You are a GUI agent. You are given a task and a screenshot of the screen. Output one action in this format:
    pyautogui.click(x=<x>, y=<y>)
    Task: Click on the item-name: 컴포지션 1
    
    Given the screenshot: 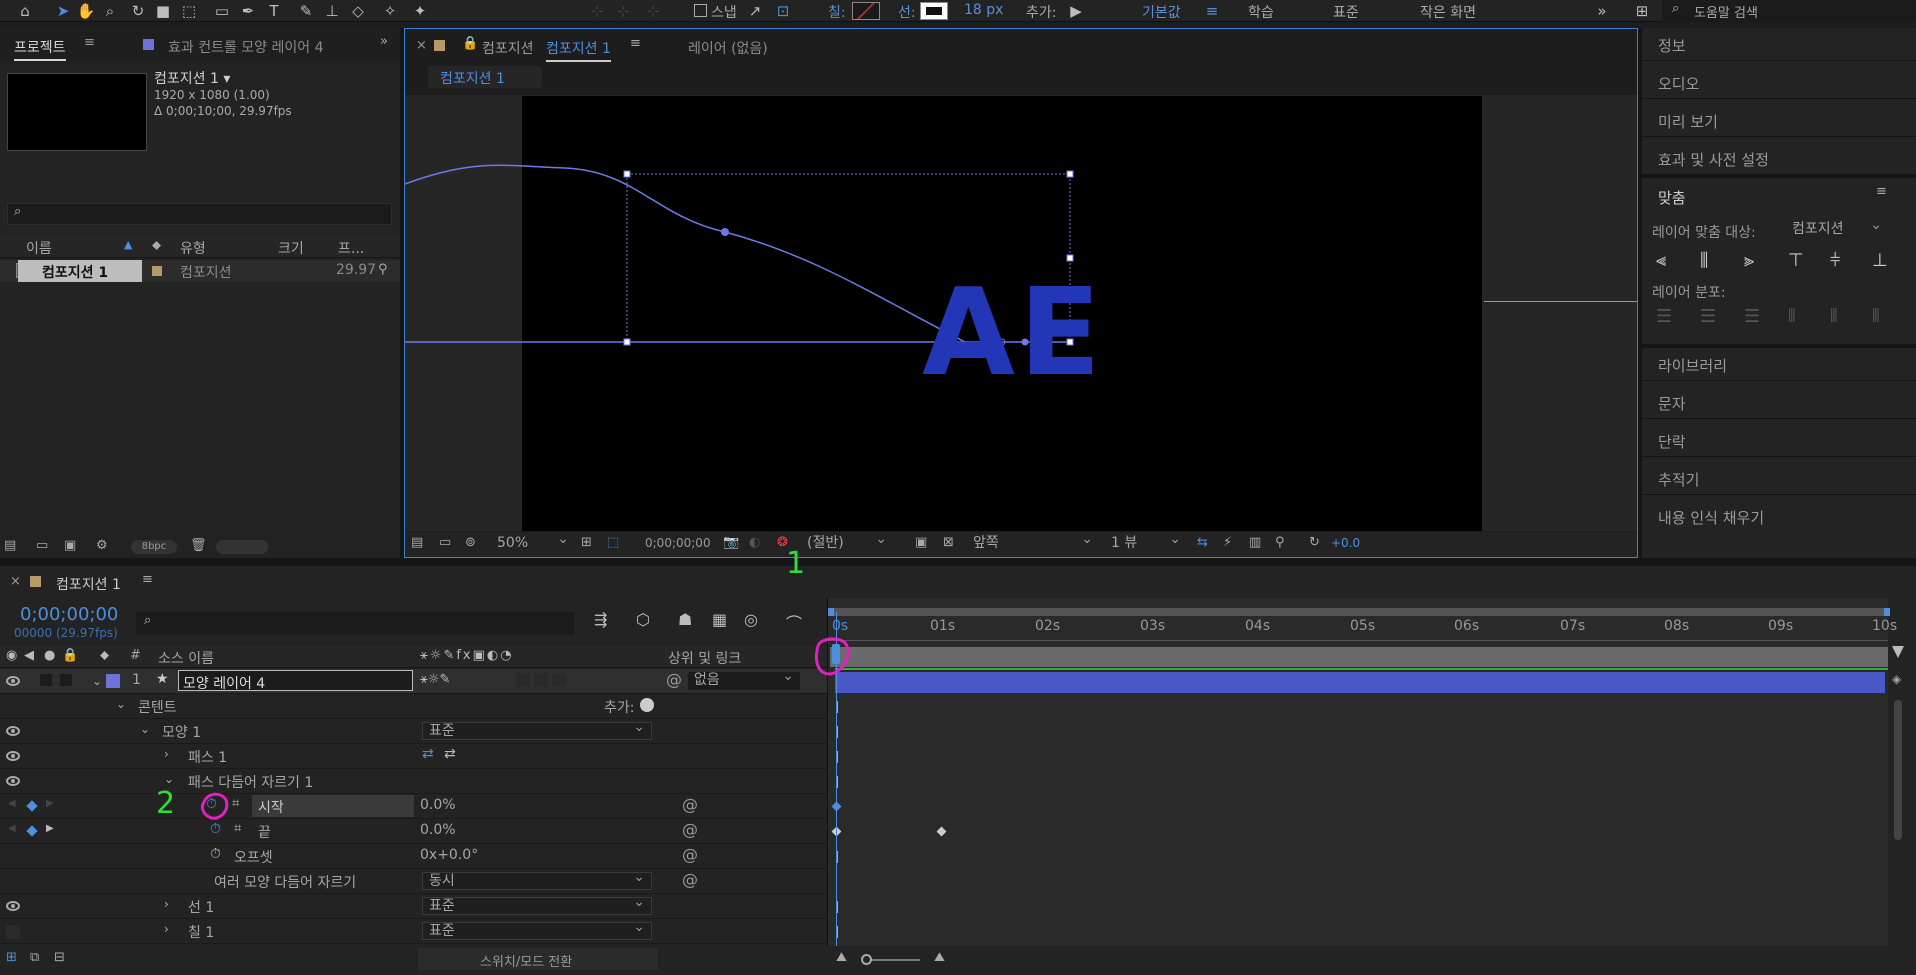 What is the action you would take?
    pyautogui.click(x=75, y=272)
    